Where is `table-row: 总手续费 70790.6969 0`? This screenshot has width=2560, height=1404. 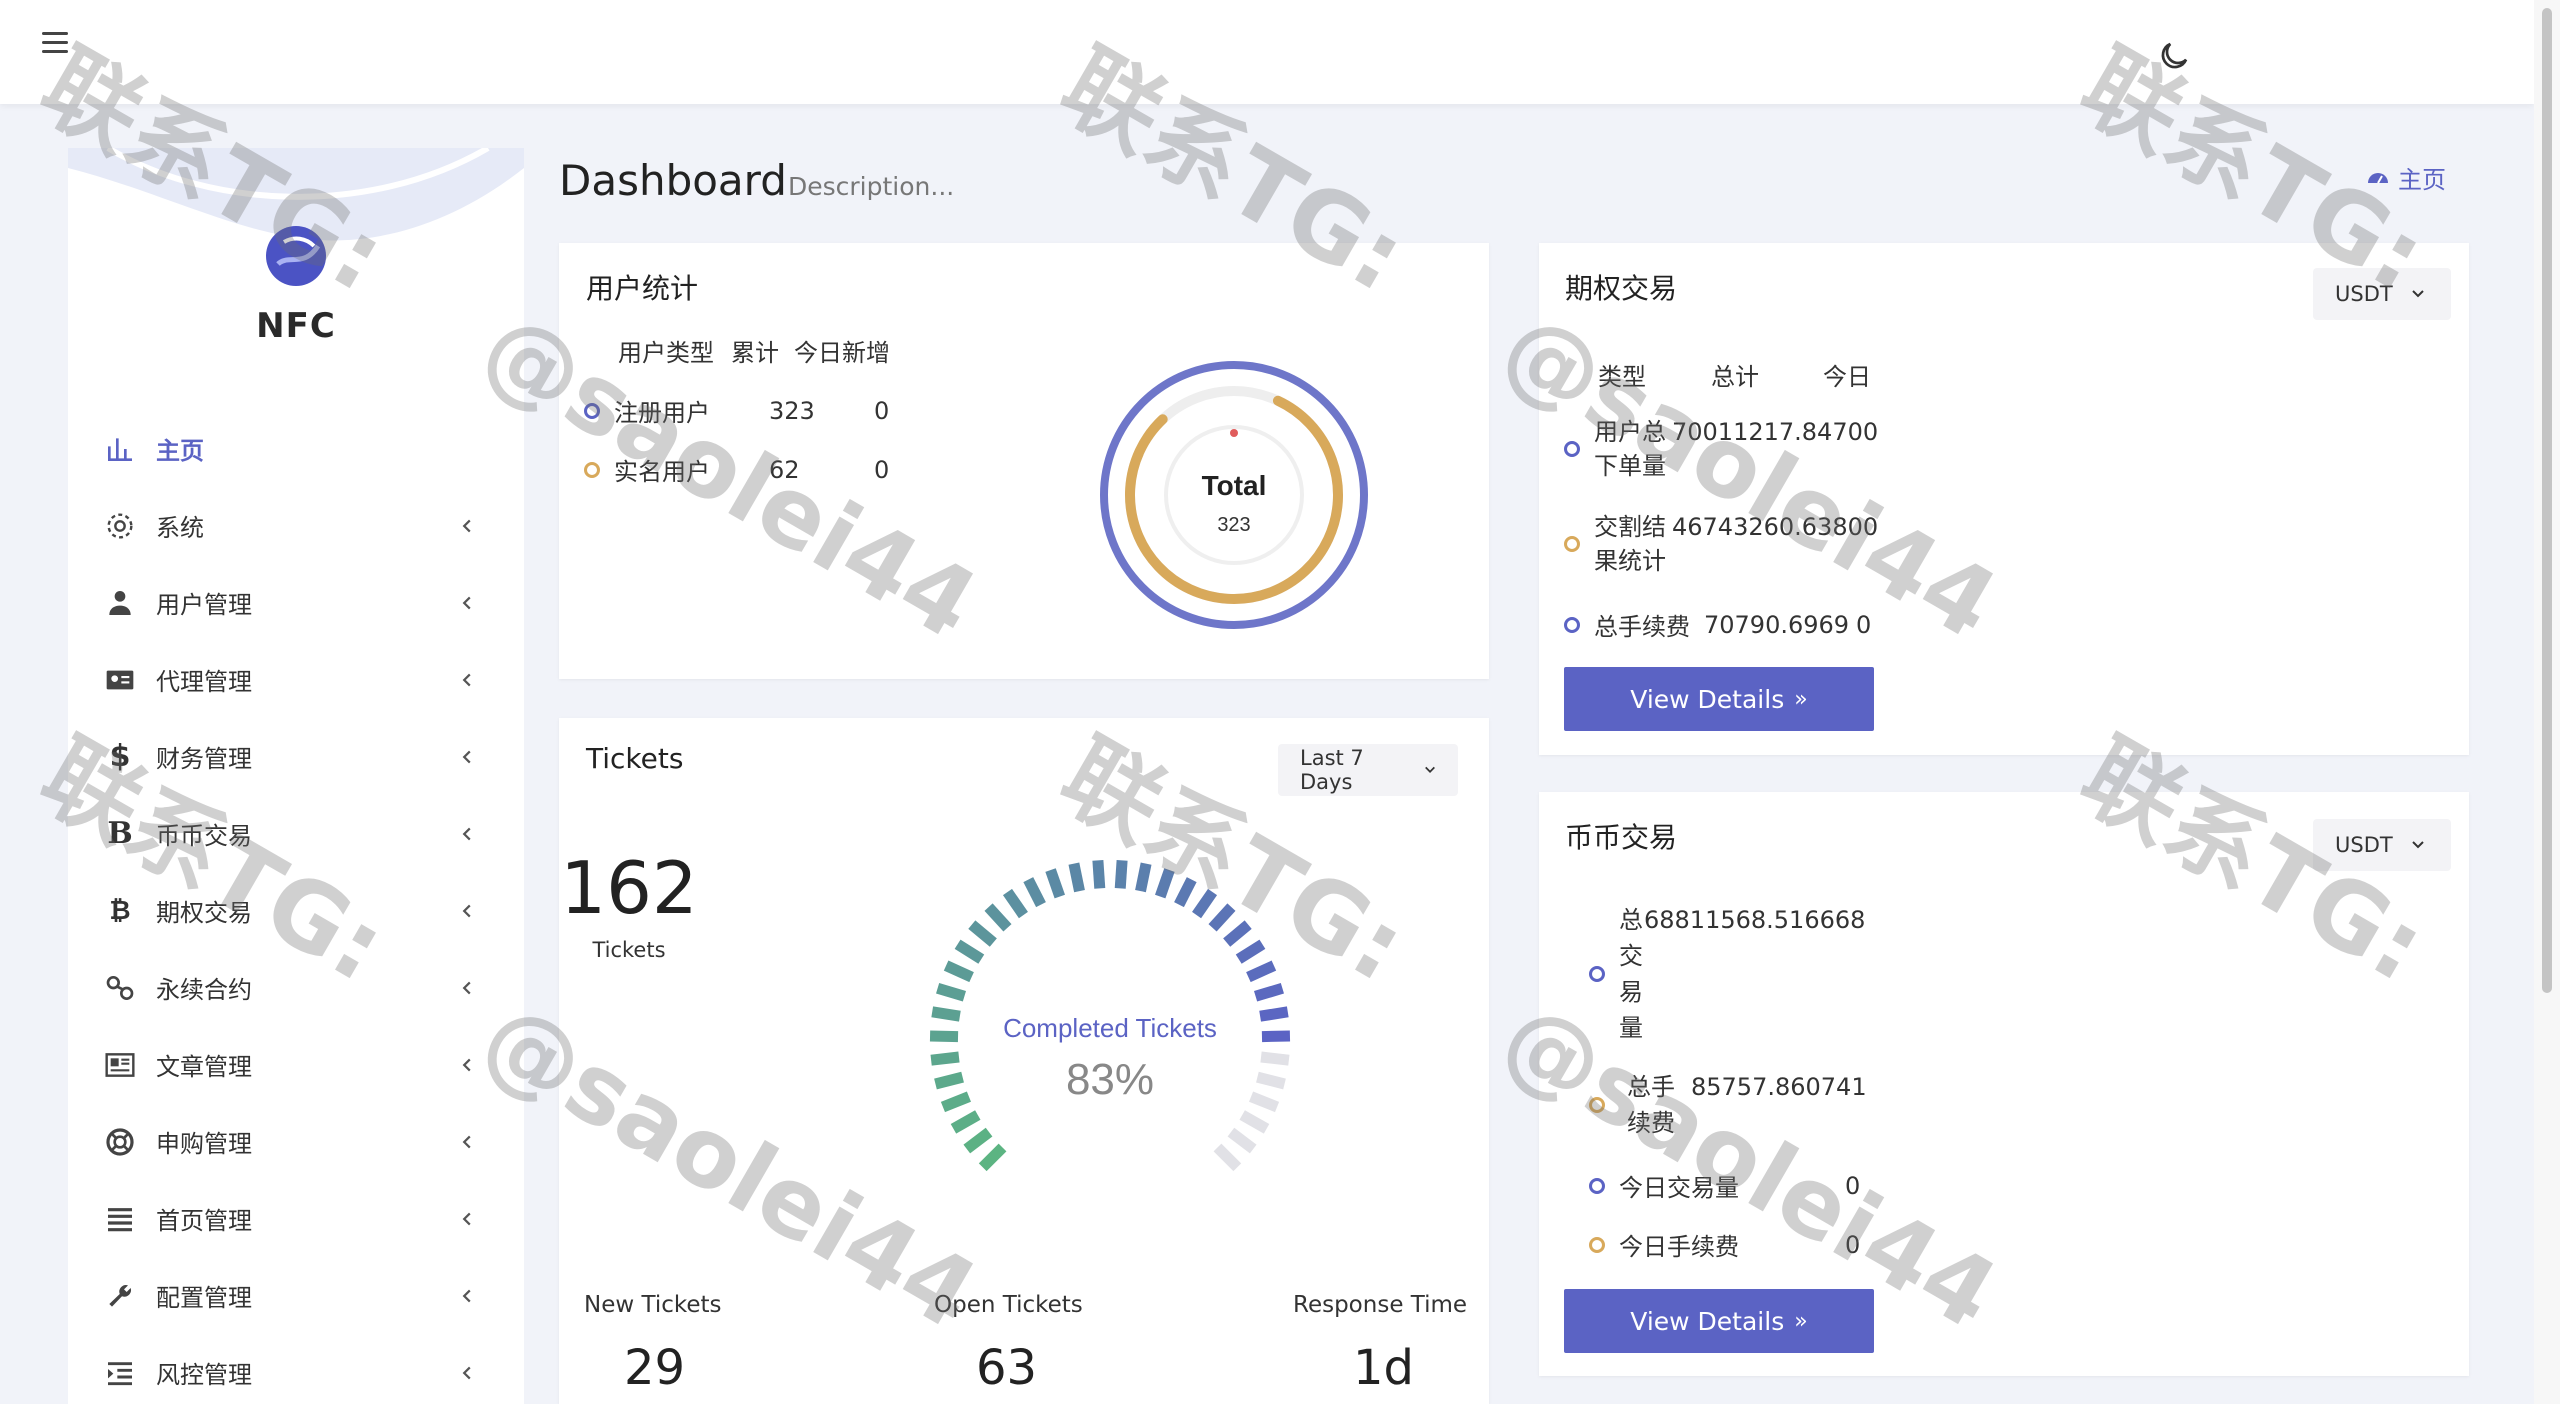 table-row: 总手续费 70790.6969 0 is located at coordinates (1717, 624).